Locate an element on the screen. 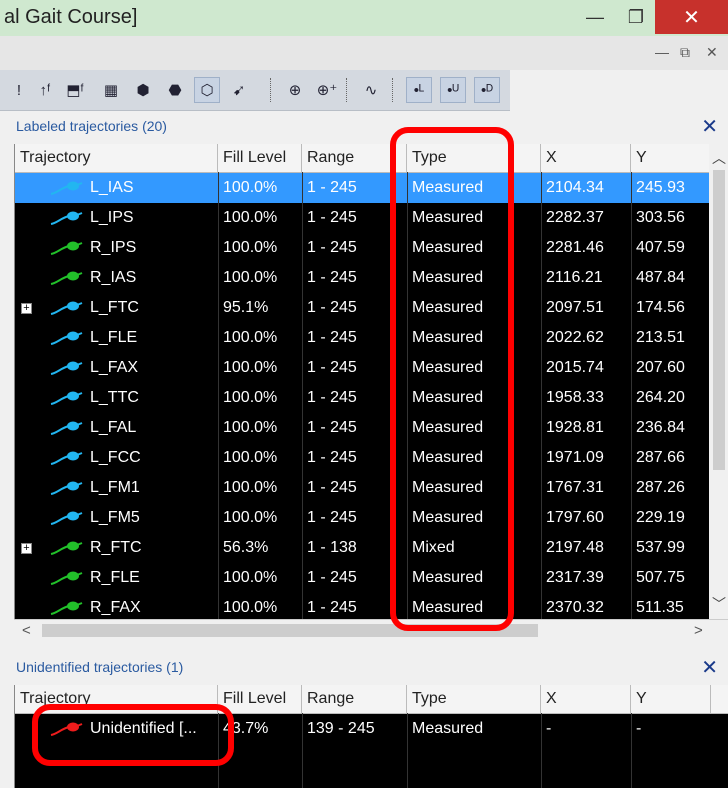 The image size is (728, 788). maximize-button: ❐ is located at coordinates (636, 17).